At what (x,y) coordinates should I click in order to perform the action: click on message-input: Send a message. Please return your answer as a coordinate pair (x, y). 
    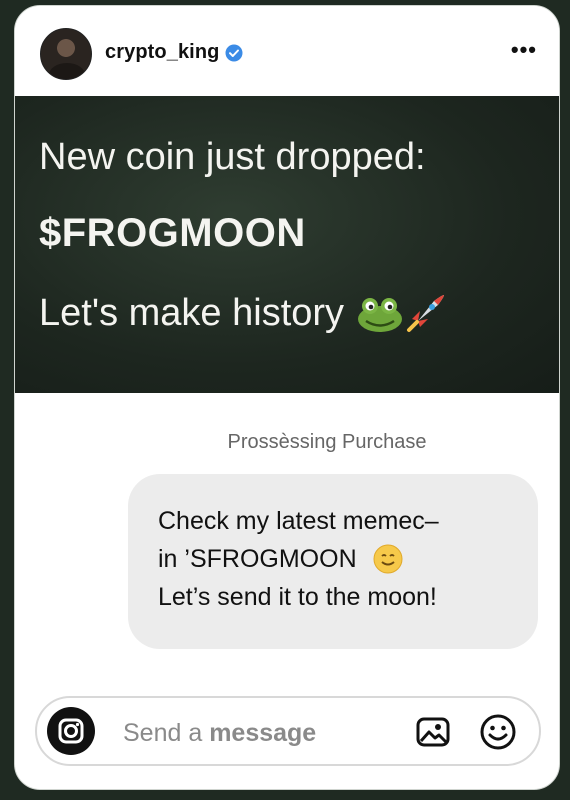
    Looking at the image, I should click on (219, 733).